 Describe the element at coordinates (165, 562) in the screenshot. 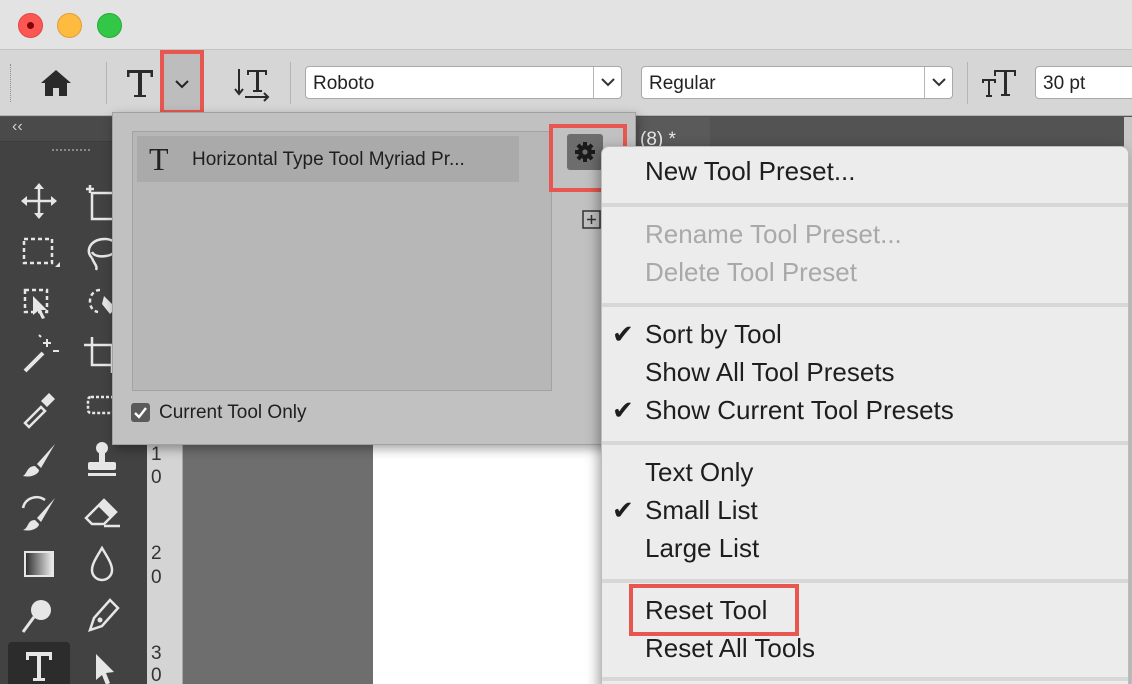

I see `vertical-ruler: 1 0 2 0 3 0` at that location.